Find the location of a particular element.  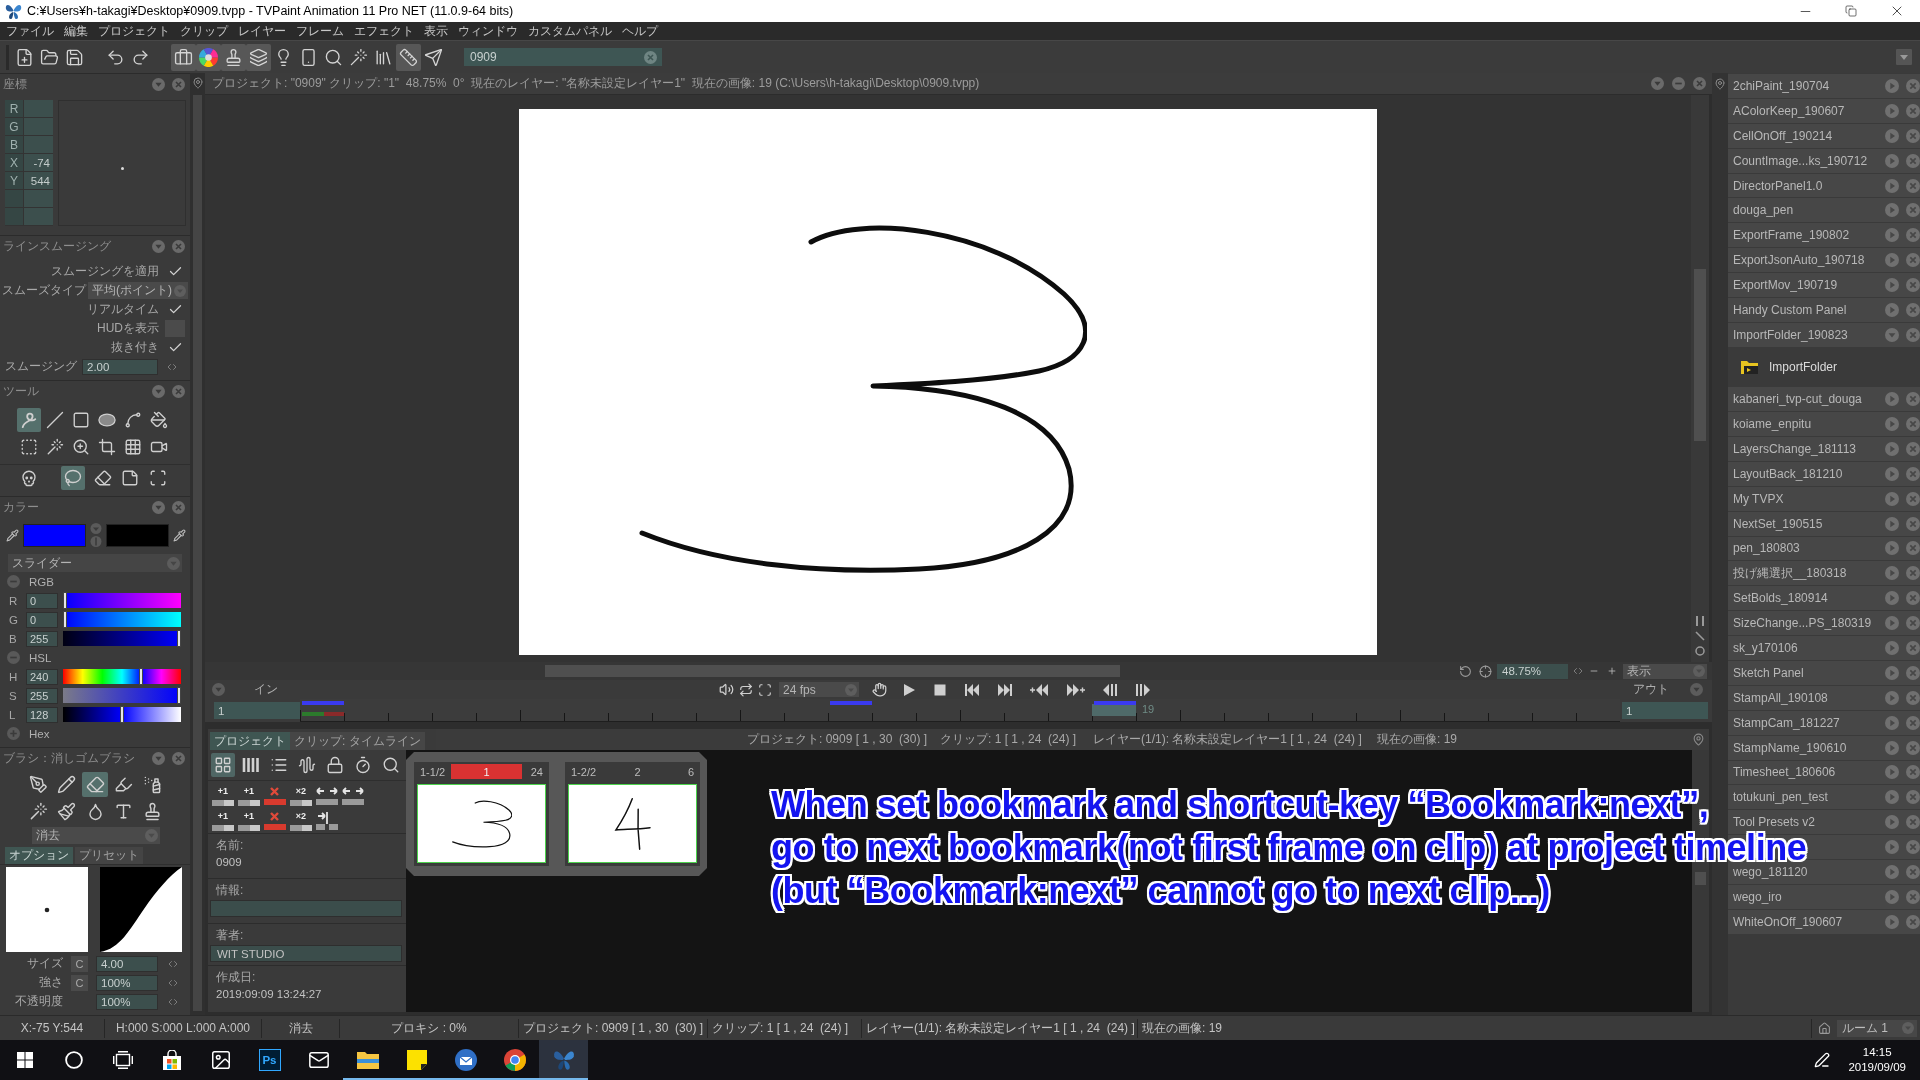

first-frame-icon is located at coordinates (972, 689).